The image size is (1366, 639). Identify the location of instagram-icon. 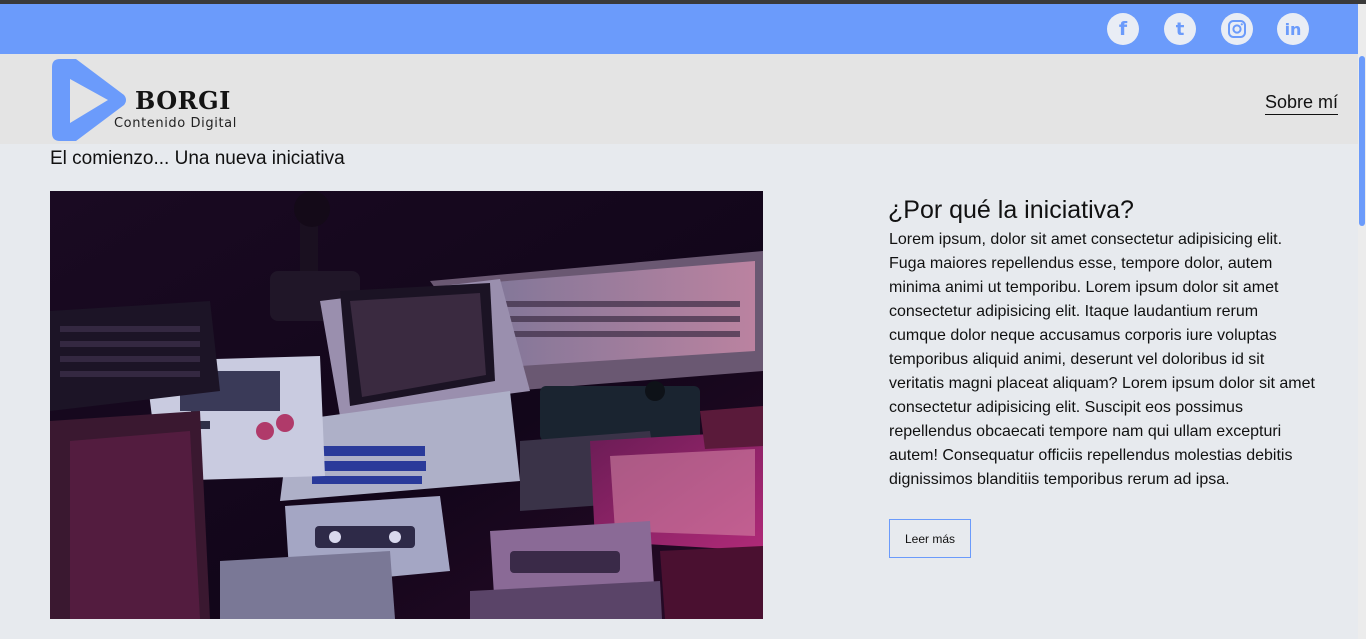
(1237, 29).